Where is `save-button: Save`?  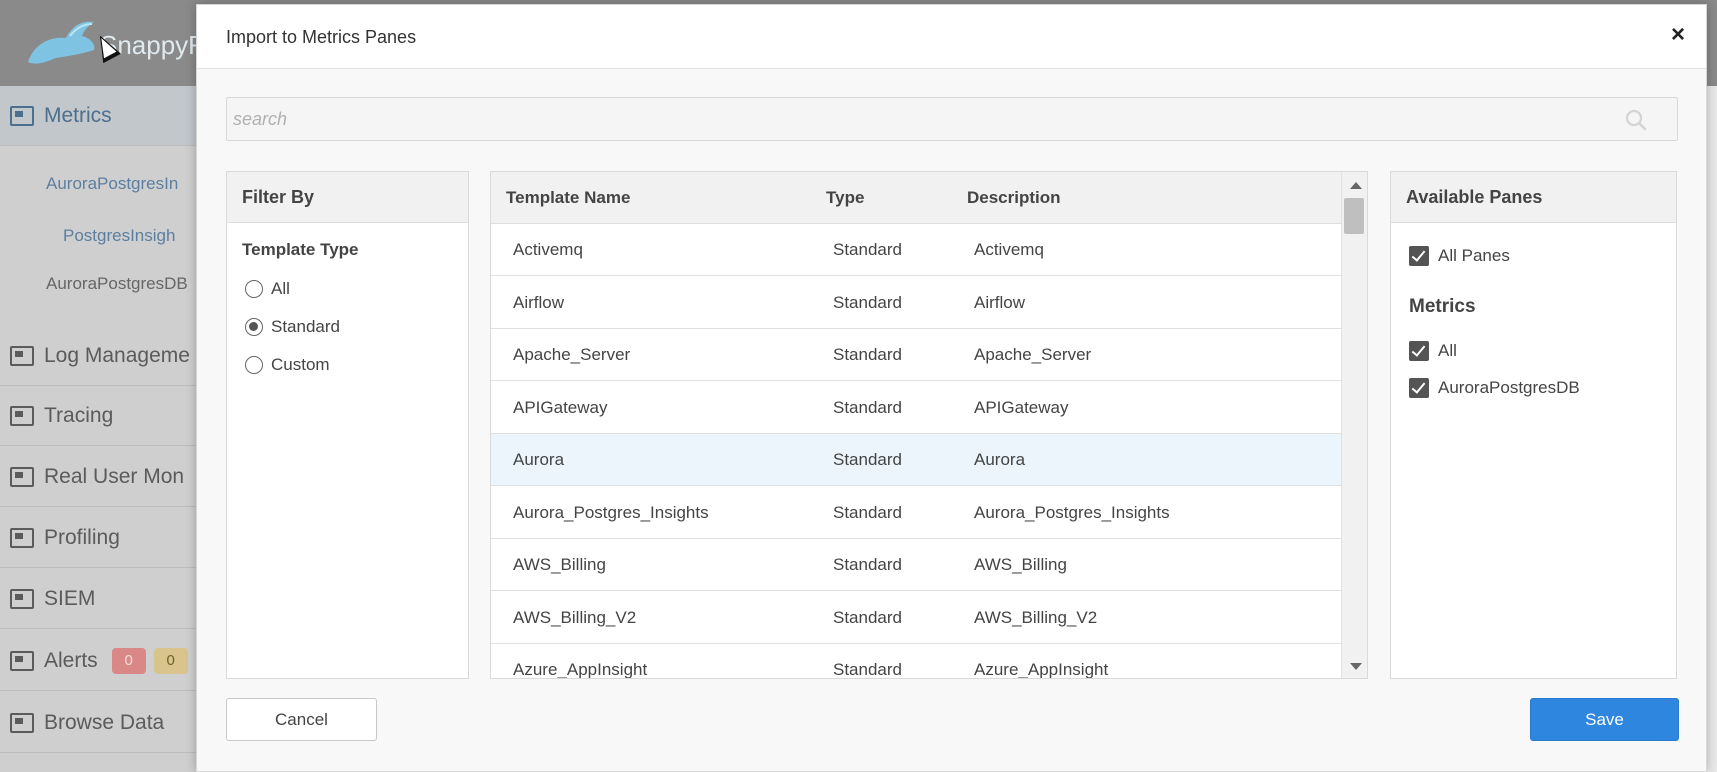 save-button: Save is located at coordinates (1604, 719).